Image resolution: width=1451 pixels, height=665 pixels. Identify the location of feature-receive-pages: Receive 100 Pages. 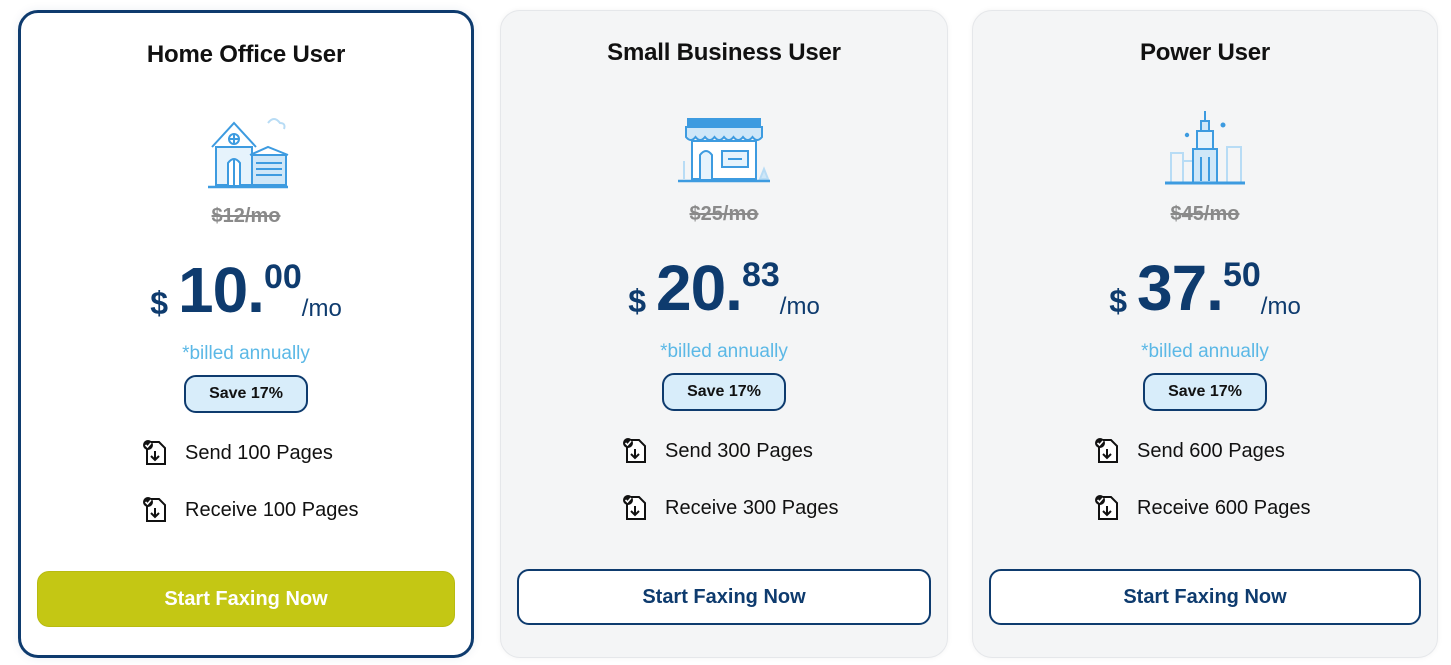
(249, 510).